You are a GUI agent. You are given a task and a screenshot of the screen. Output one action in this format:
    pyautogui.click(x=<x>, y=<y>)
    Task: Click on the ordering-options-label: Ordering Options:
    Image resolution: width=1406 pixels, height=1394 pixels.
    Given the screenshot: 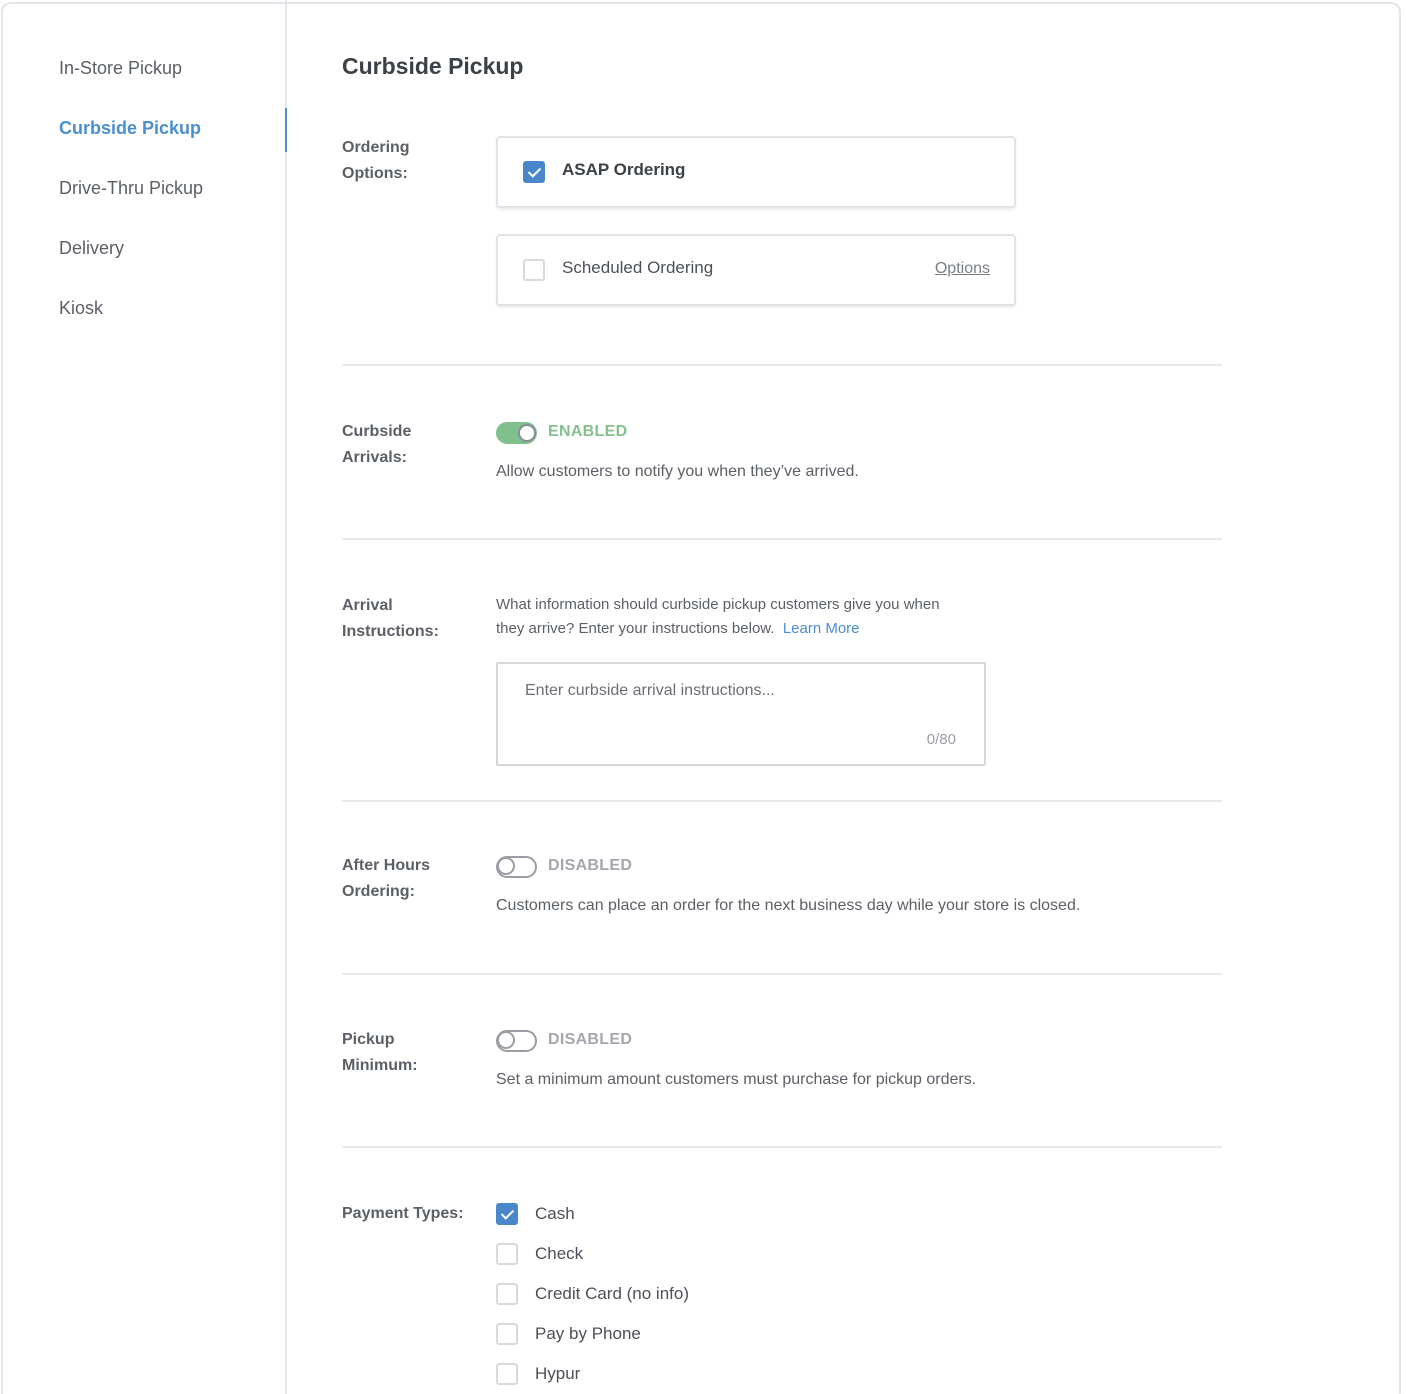 What is the action you would take?
    pyautogui.click(x=376, y=160)
    